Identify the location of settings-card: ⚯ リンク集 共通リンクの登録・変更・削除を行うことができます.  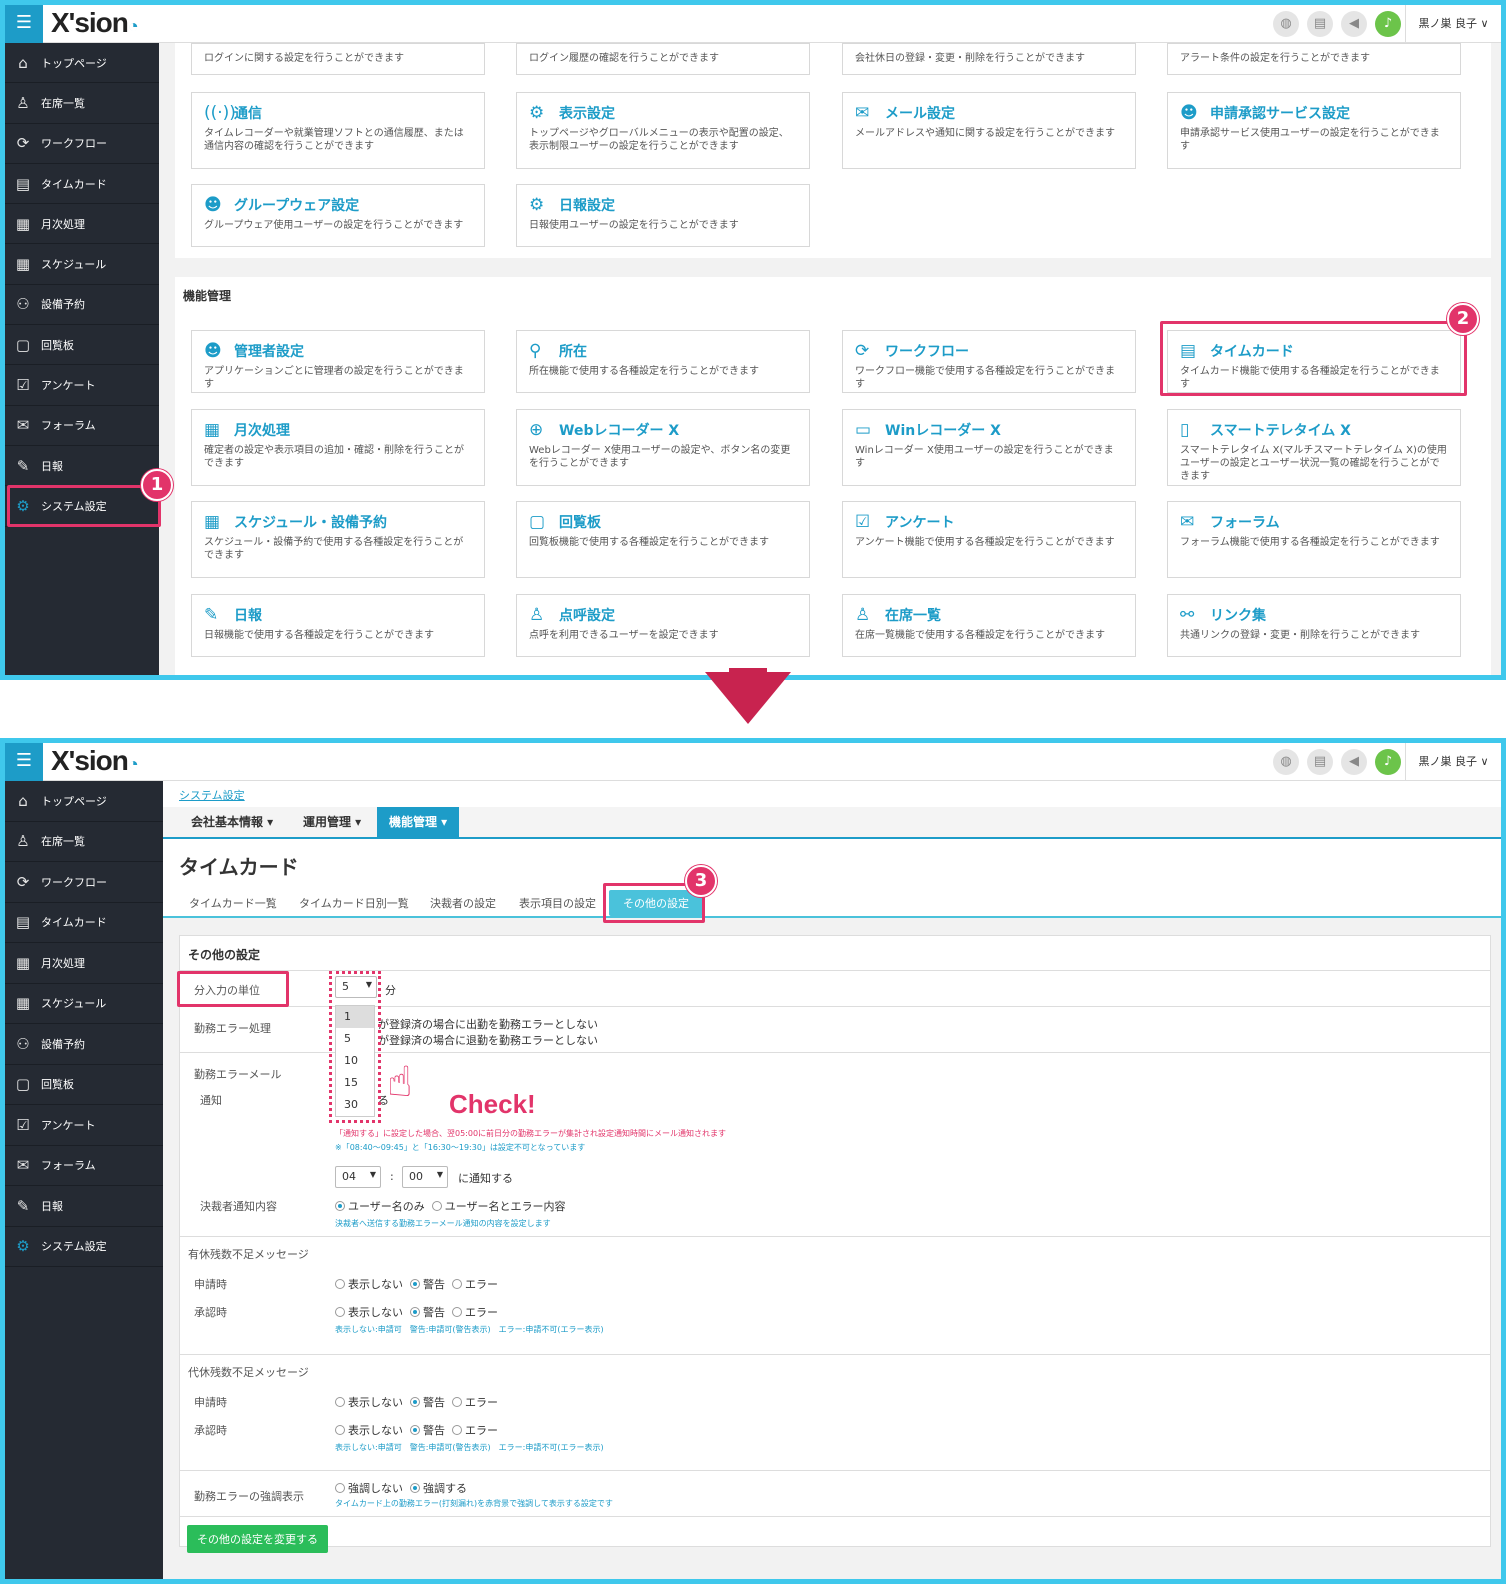
(1314, 625).